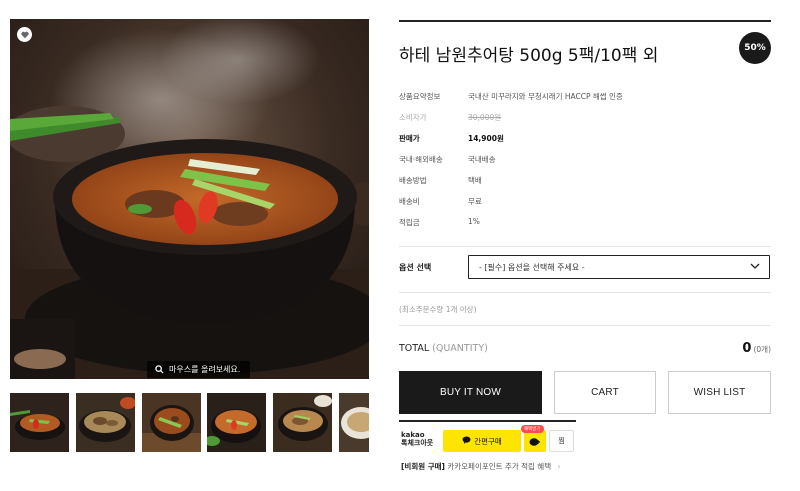 This screenshot has height=491, width=800. I want to click on chat-bubble-icon, so click(466, 441).